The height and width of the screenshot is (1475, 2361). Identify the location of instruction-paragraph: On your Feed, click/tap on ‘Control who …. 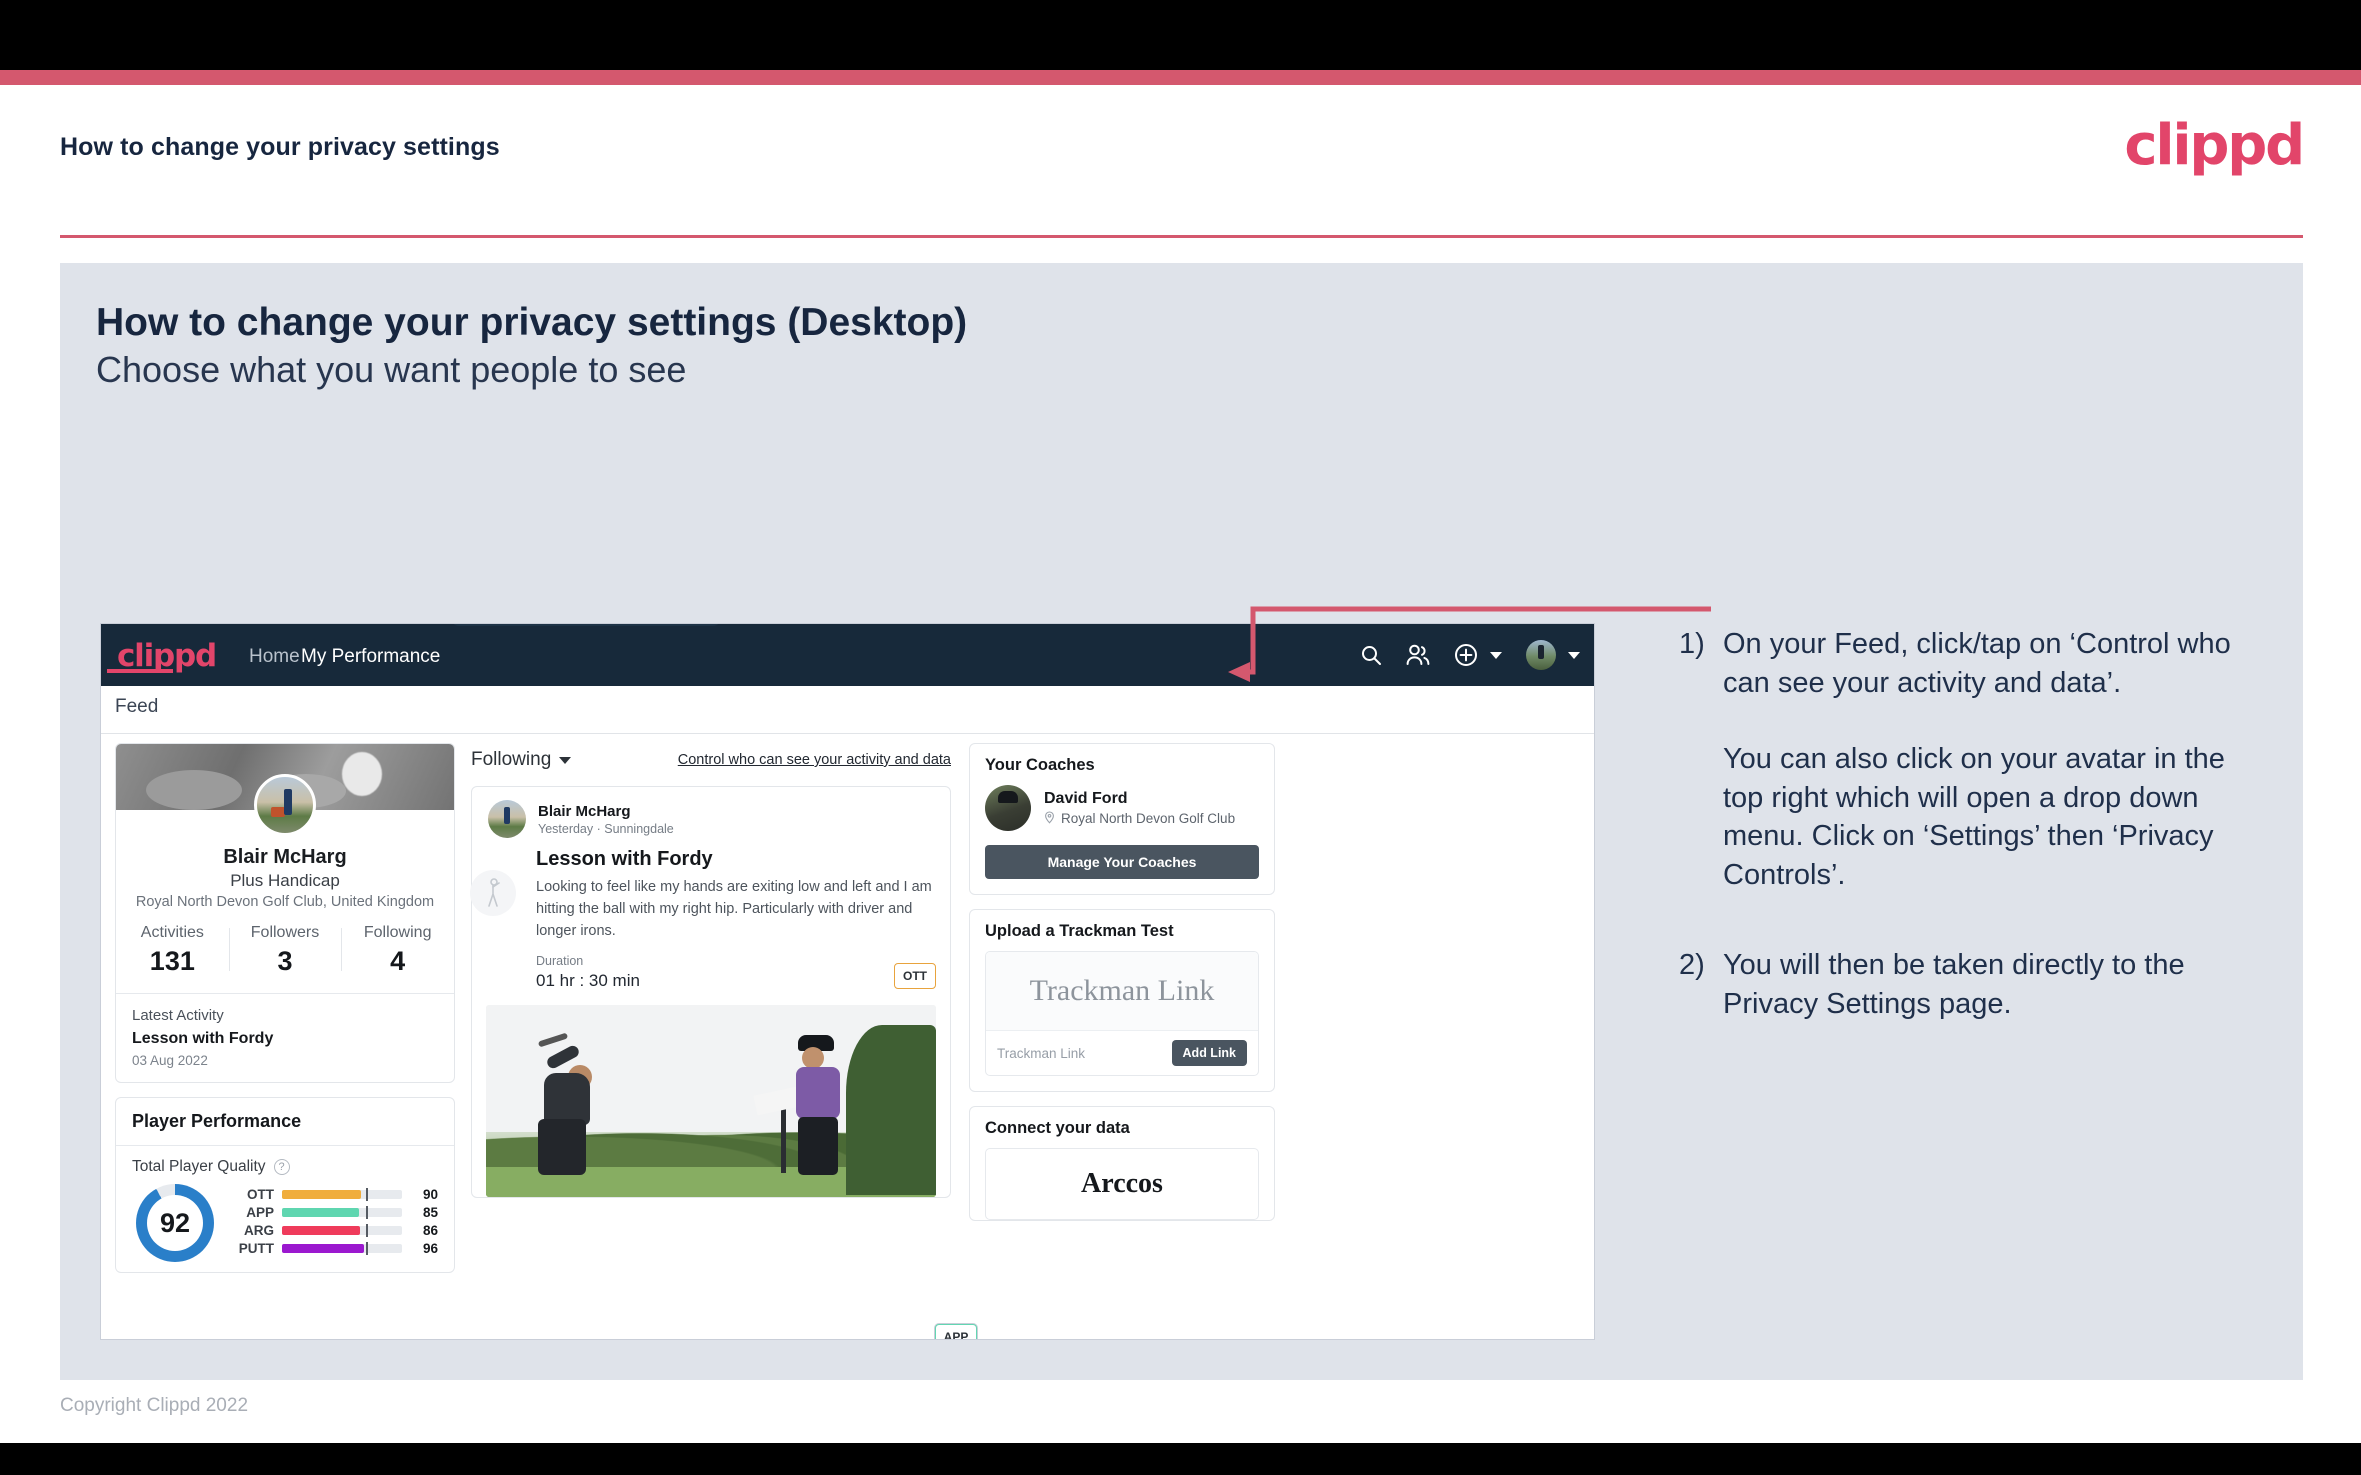
(1977, 663).